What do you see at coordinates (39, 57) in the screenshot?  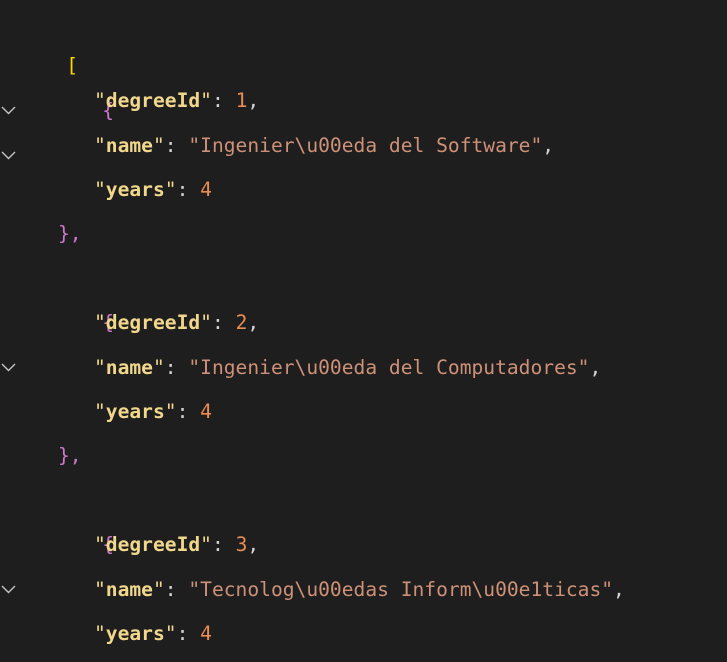 I see `array-open-line: [` at bounding box center [39, 57].